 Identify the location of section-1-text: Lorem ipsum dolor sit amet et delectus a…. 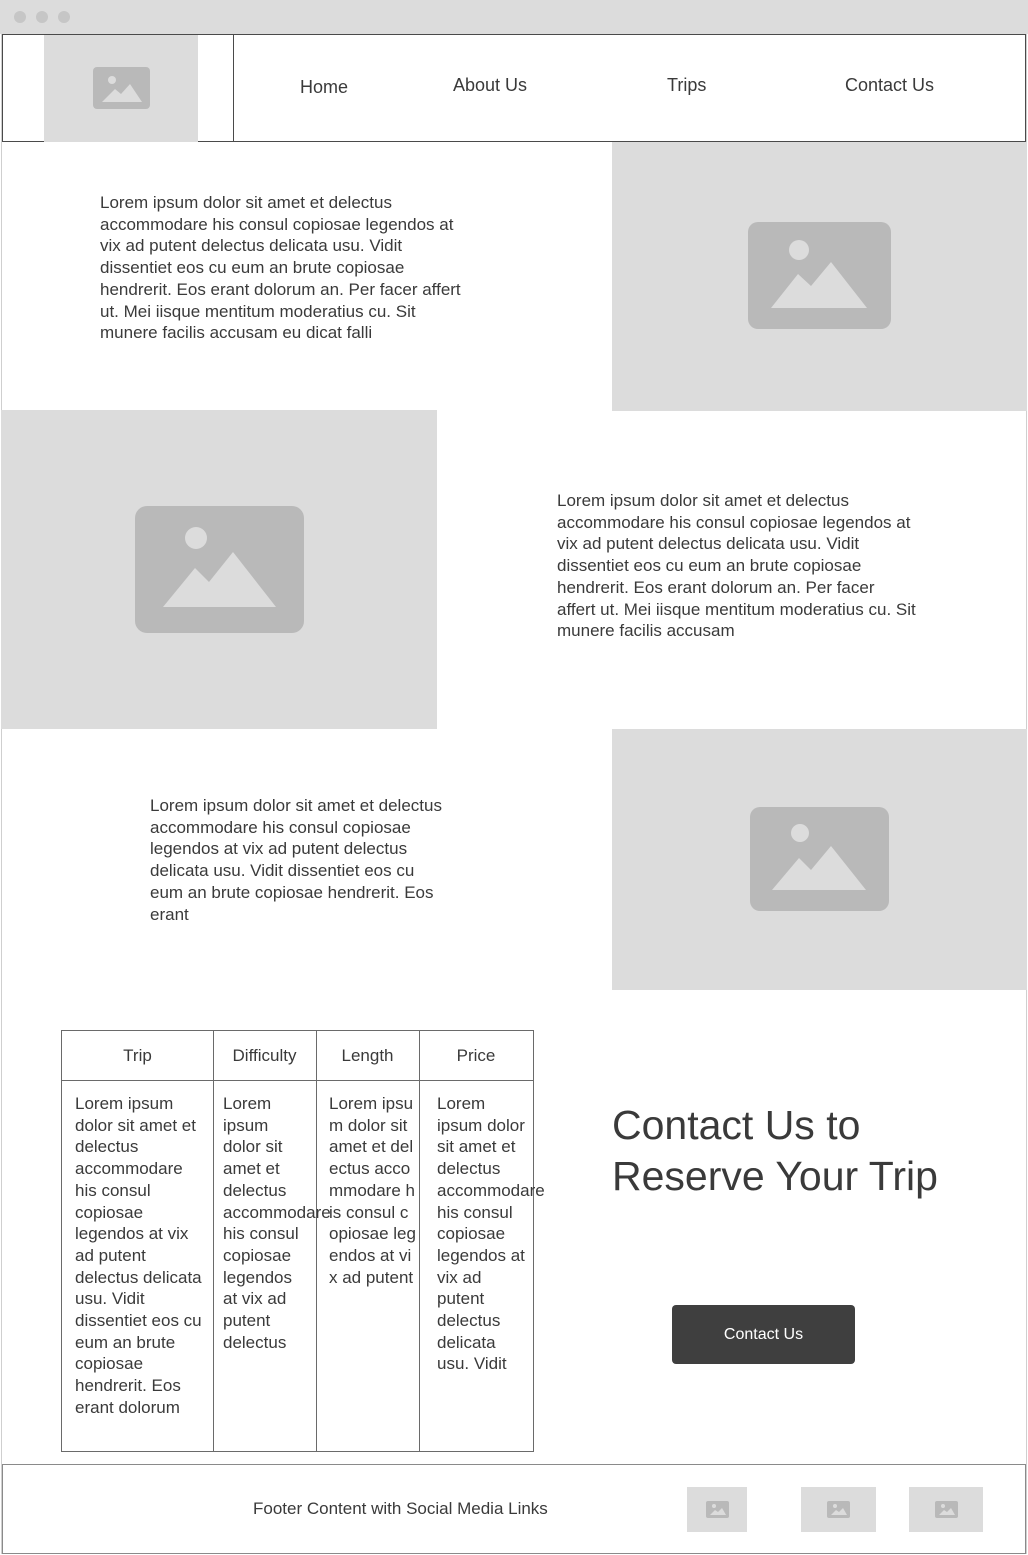
(280, 268).